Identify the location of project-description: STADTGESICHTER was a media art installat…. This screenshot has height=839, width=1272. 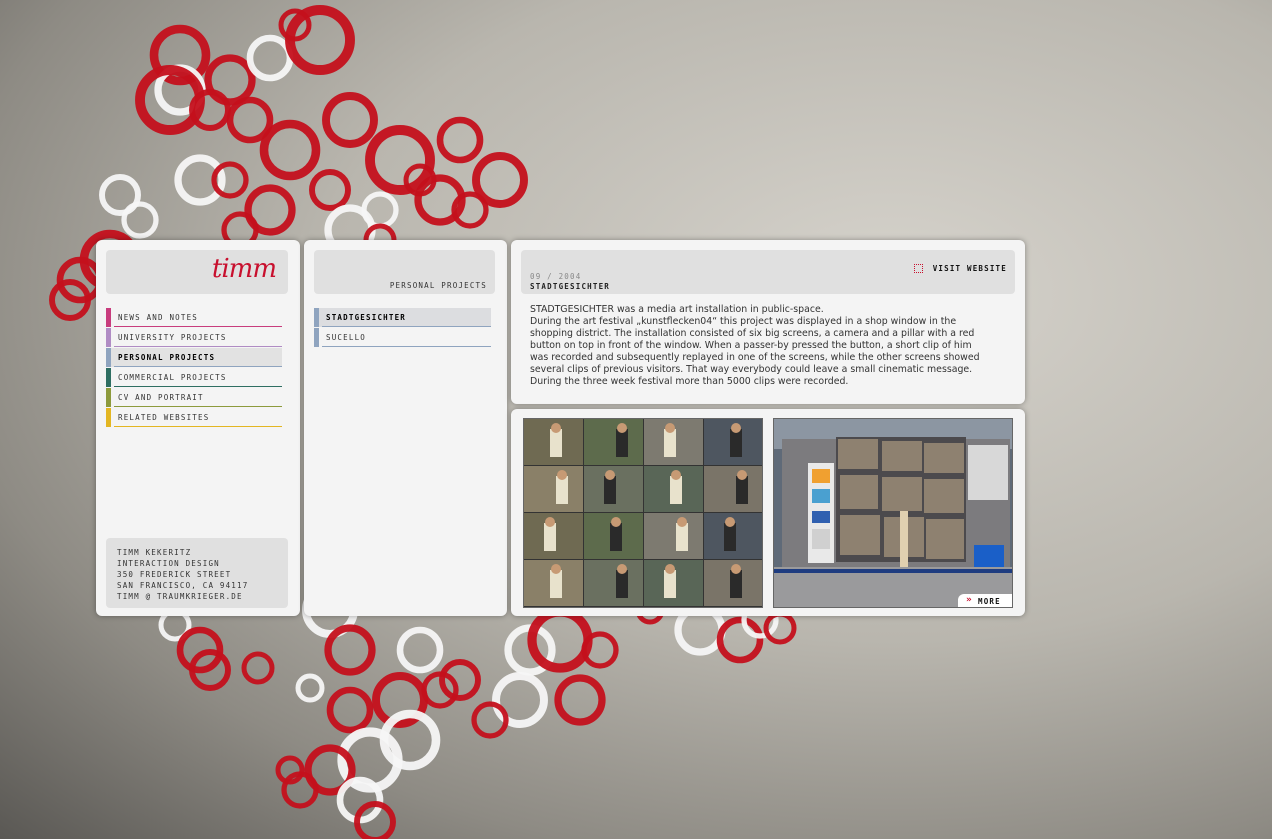
(775, 346).